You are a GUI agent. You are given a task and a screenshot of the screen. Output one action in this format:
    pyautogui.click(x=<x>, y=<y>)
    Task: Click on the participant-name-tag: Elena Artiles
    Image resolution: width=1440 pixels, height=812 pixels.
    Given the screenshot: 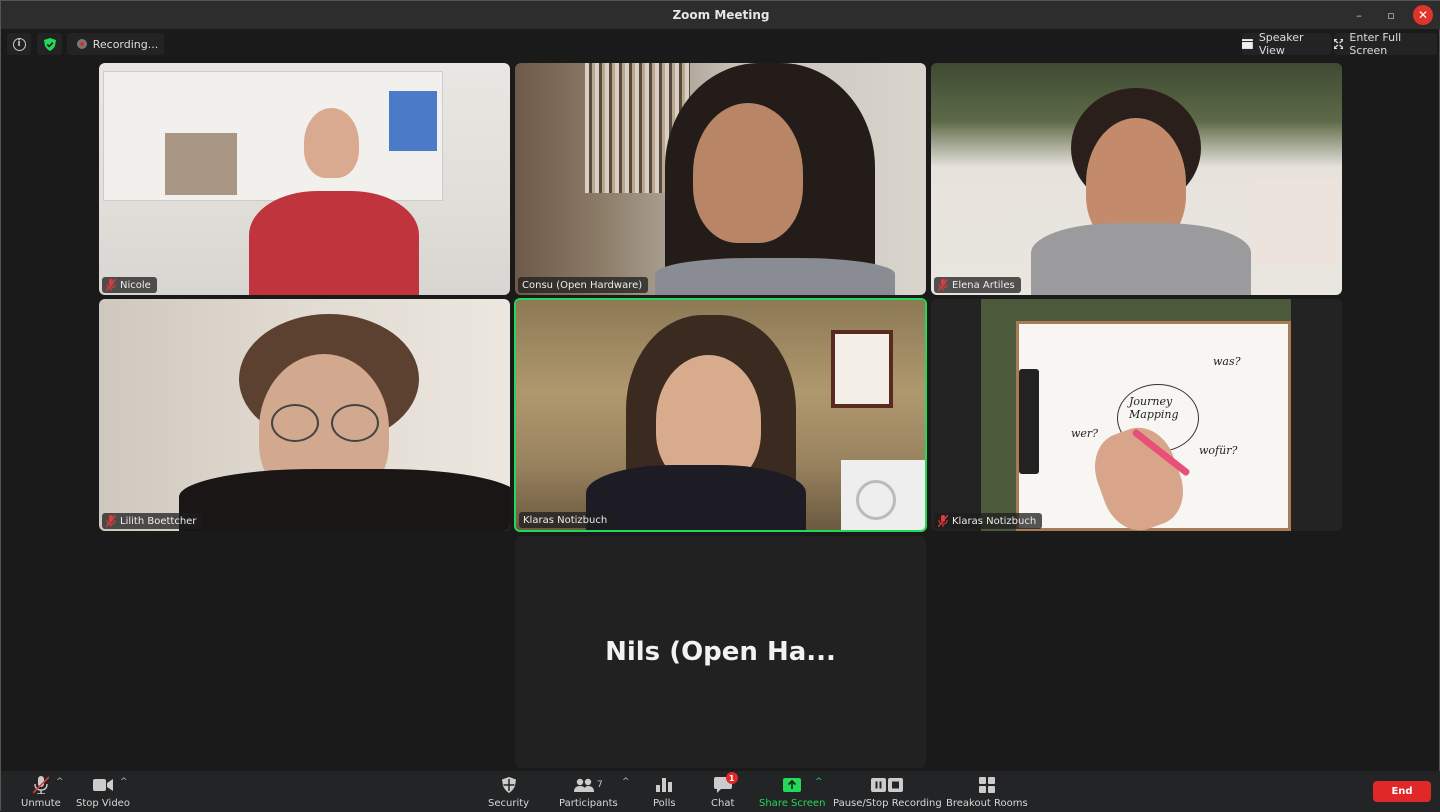 What is the action you would take?
    pyautogui.click(x=977, y=285)
    